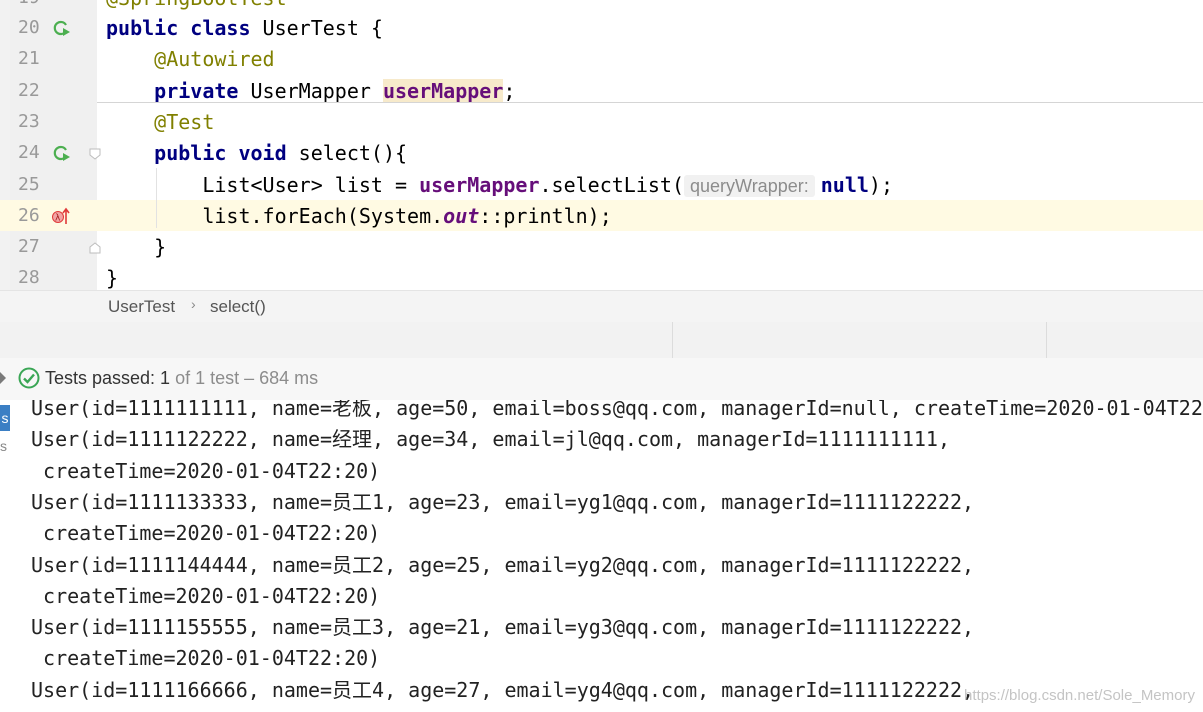 Image resolution: width=1203 pixels, height=712 pixels. Describe the element at coordinates (108, 378) in the screenshot. I see `tests-passed-label: Tests passed: 1` at that location.